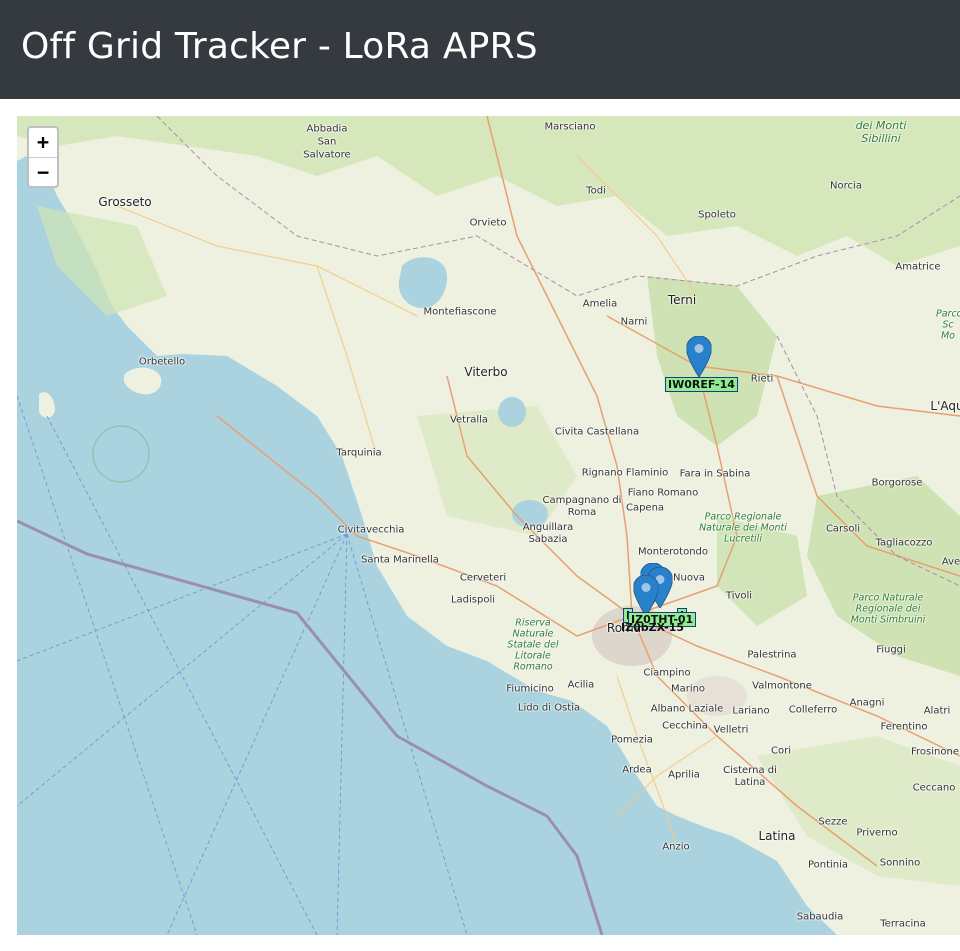 The height and width of the screenshot is (951, 960). Describe the element at coordinates (877, 833) in the screenshot. I see `place-label: Priverno` at that location.